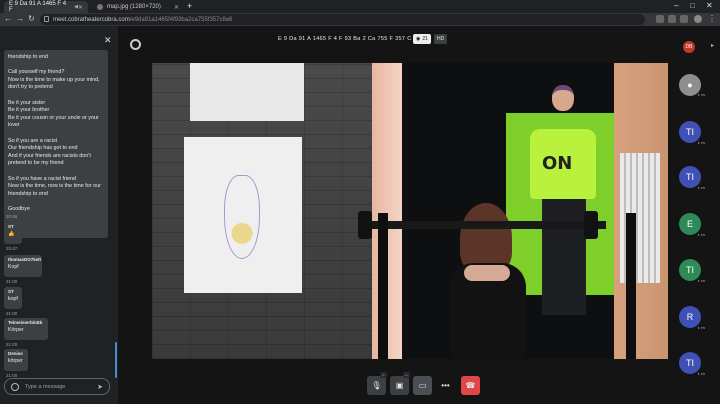  What do you see at coordinates (23, 266) in the screenshot?
I see `chat-message: thomasDO7kelt Kopf` at bounding box center [23, 266].